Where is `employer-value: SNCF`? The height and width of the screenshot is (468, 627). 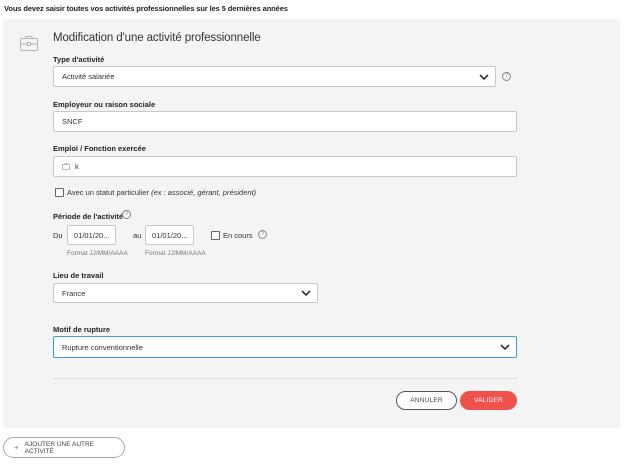
employer-value: SNCF is located at coordinates (72, 121).